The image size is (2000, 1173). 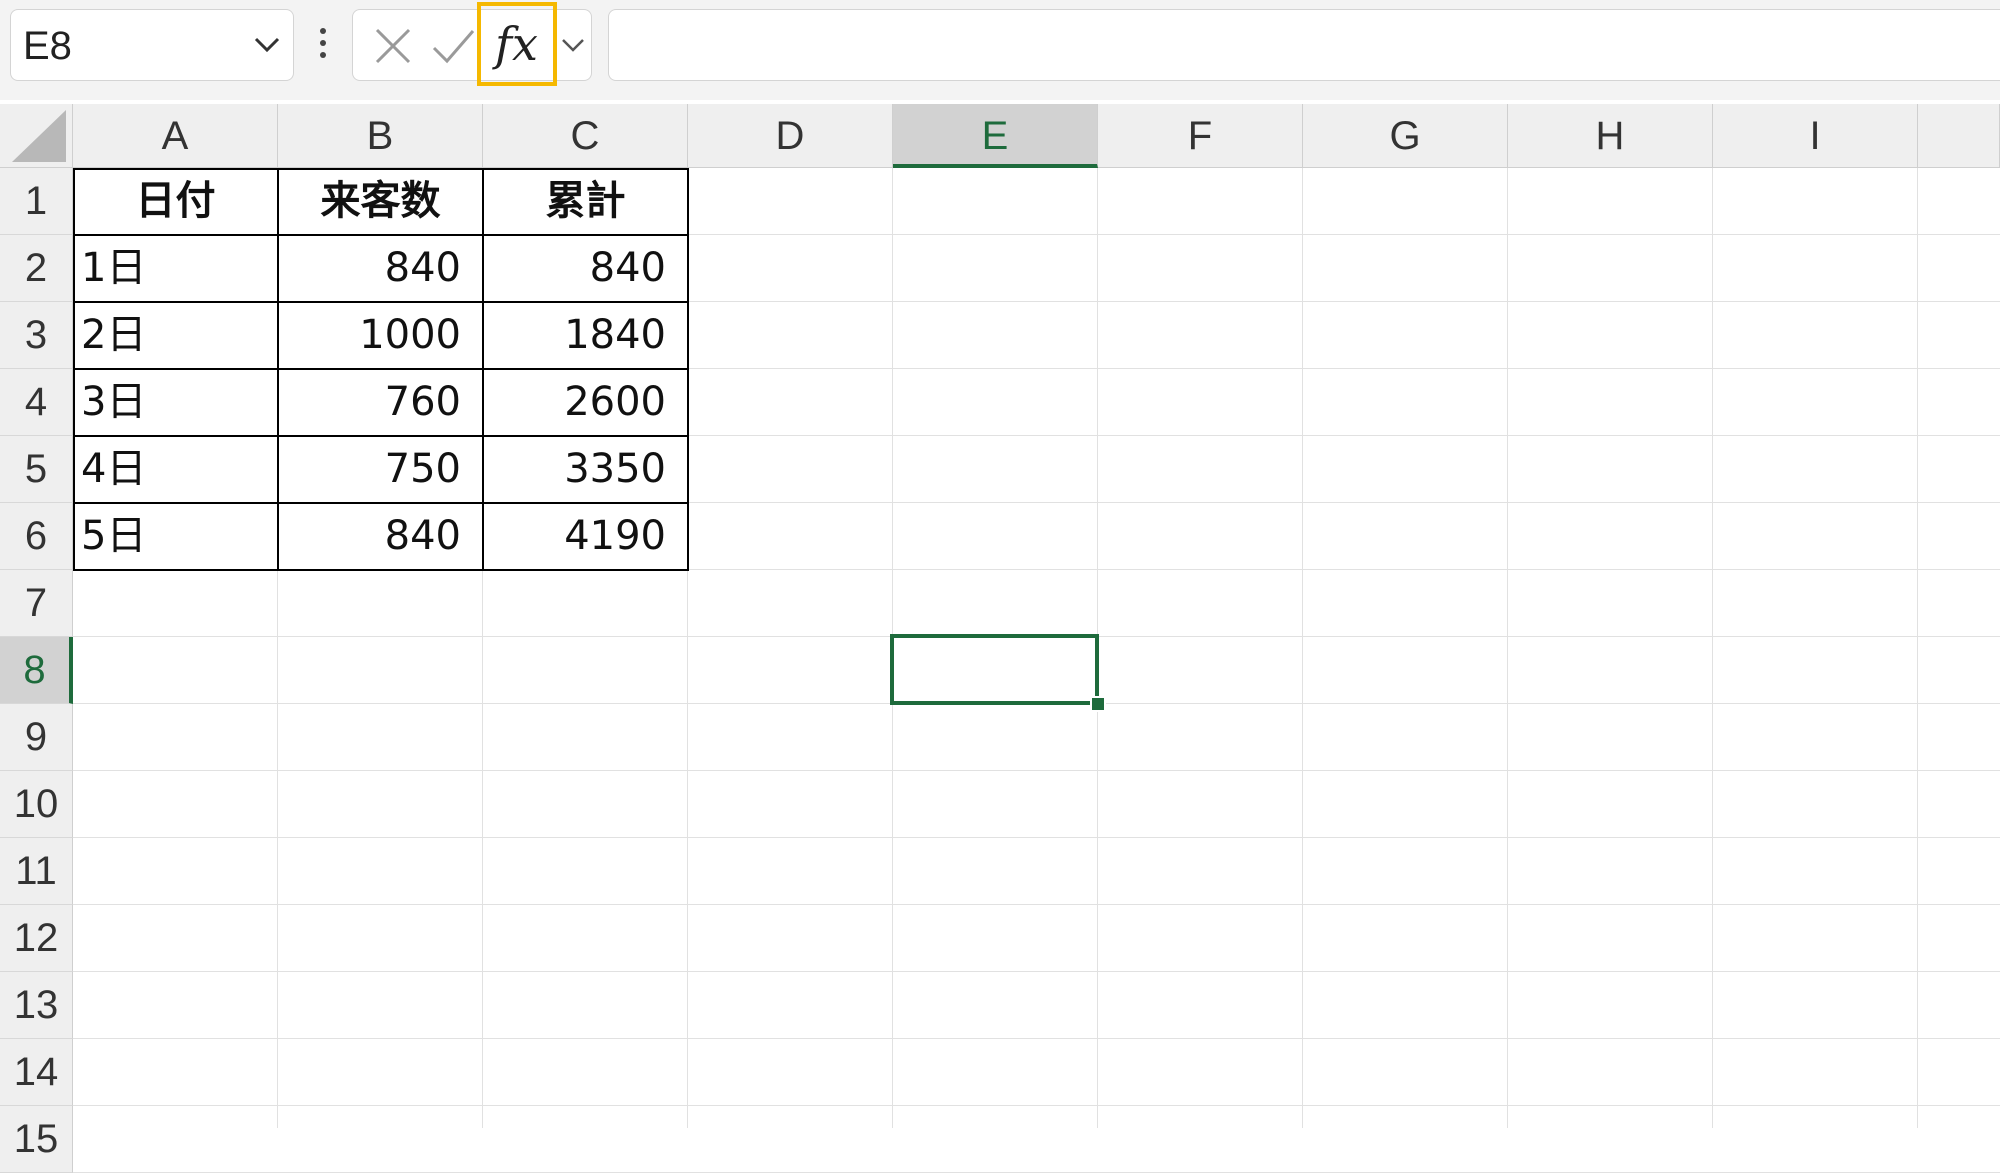 I want to click on select-all-icon, so click(x=39, y=136).